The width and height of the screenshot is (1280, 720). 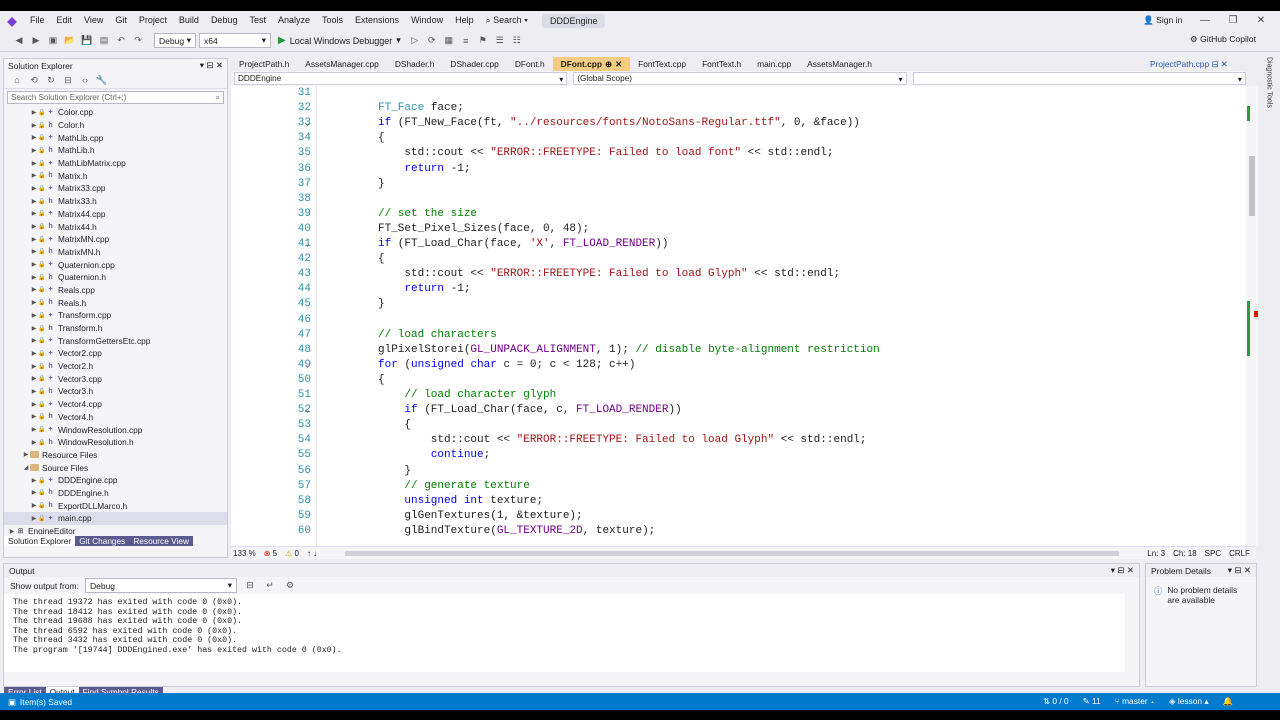 I want to click on menu-debug: Debug, so click(x=224, y=20).